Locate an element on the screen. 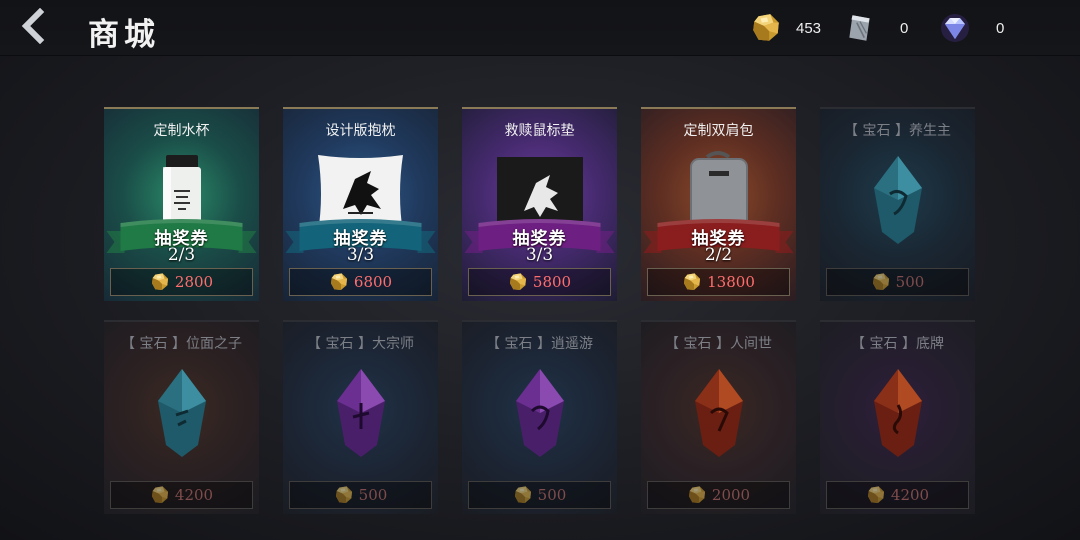 The width and height of the screenshot is (1080, 540). card-title: 设计版抱枕 is located at coordinates (360, 131).